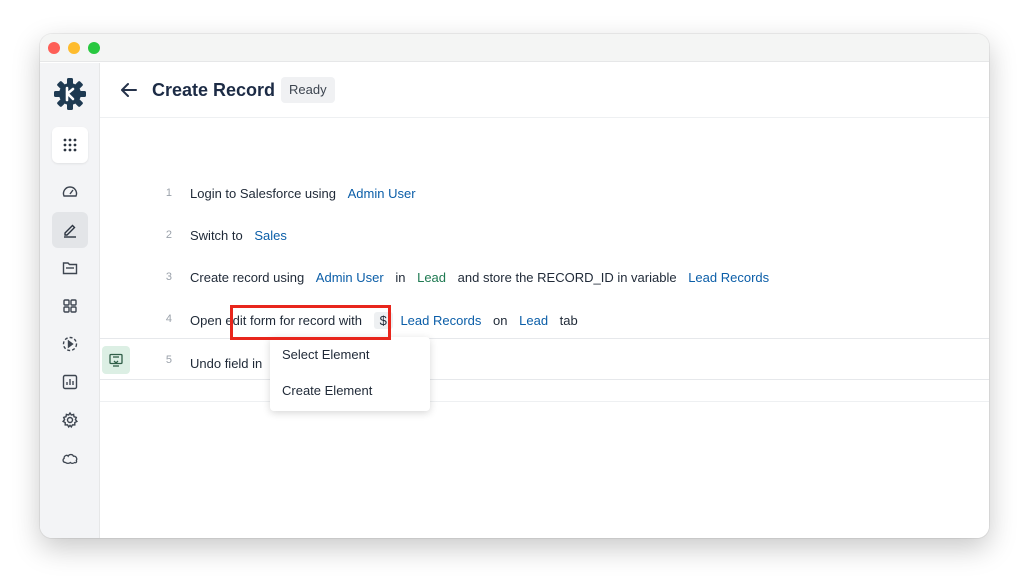  I want to click on cloud-icon, so click(70, 459).